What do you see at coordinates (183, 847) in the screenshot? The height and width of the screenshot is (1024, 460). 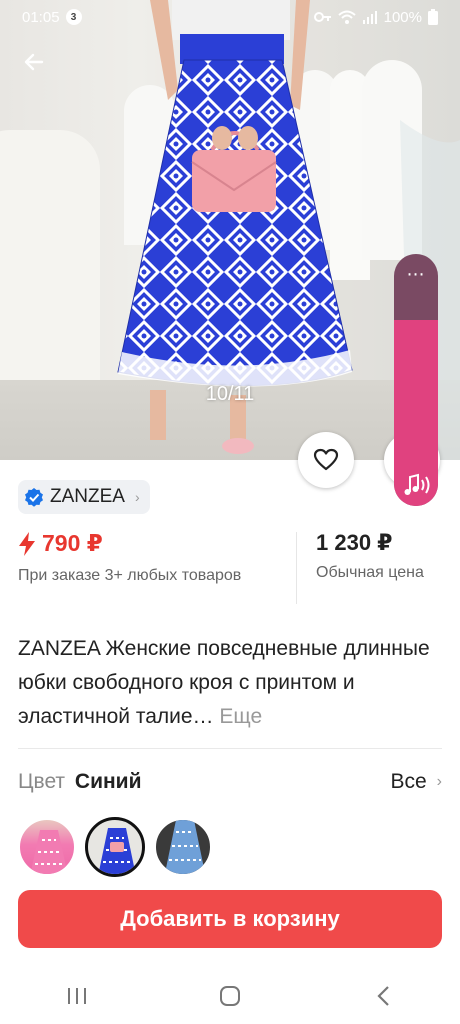 I see `color-swatch-light-blue` at bounding box center [183, 847].